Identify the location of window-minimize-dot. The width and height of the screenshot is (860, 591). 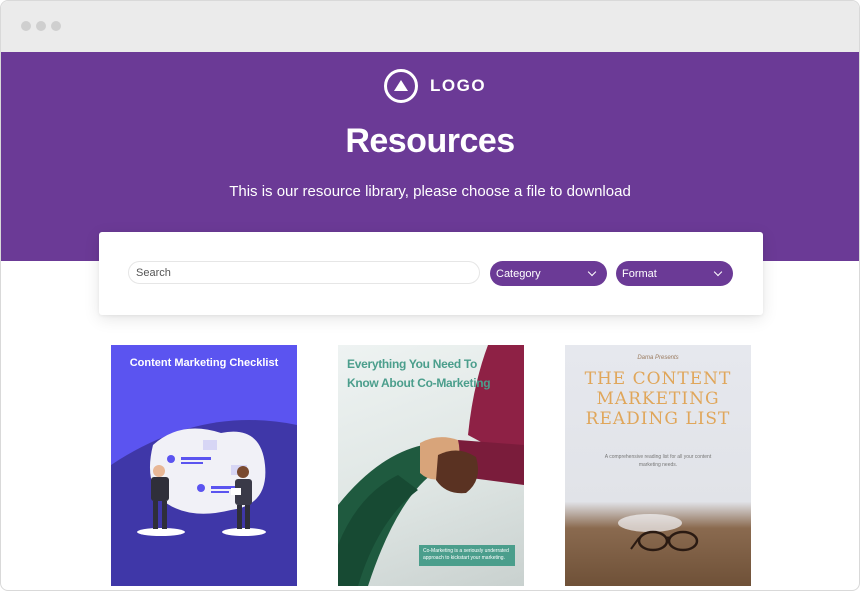
(41, 26).